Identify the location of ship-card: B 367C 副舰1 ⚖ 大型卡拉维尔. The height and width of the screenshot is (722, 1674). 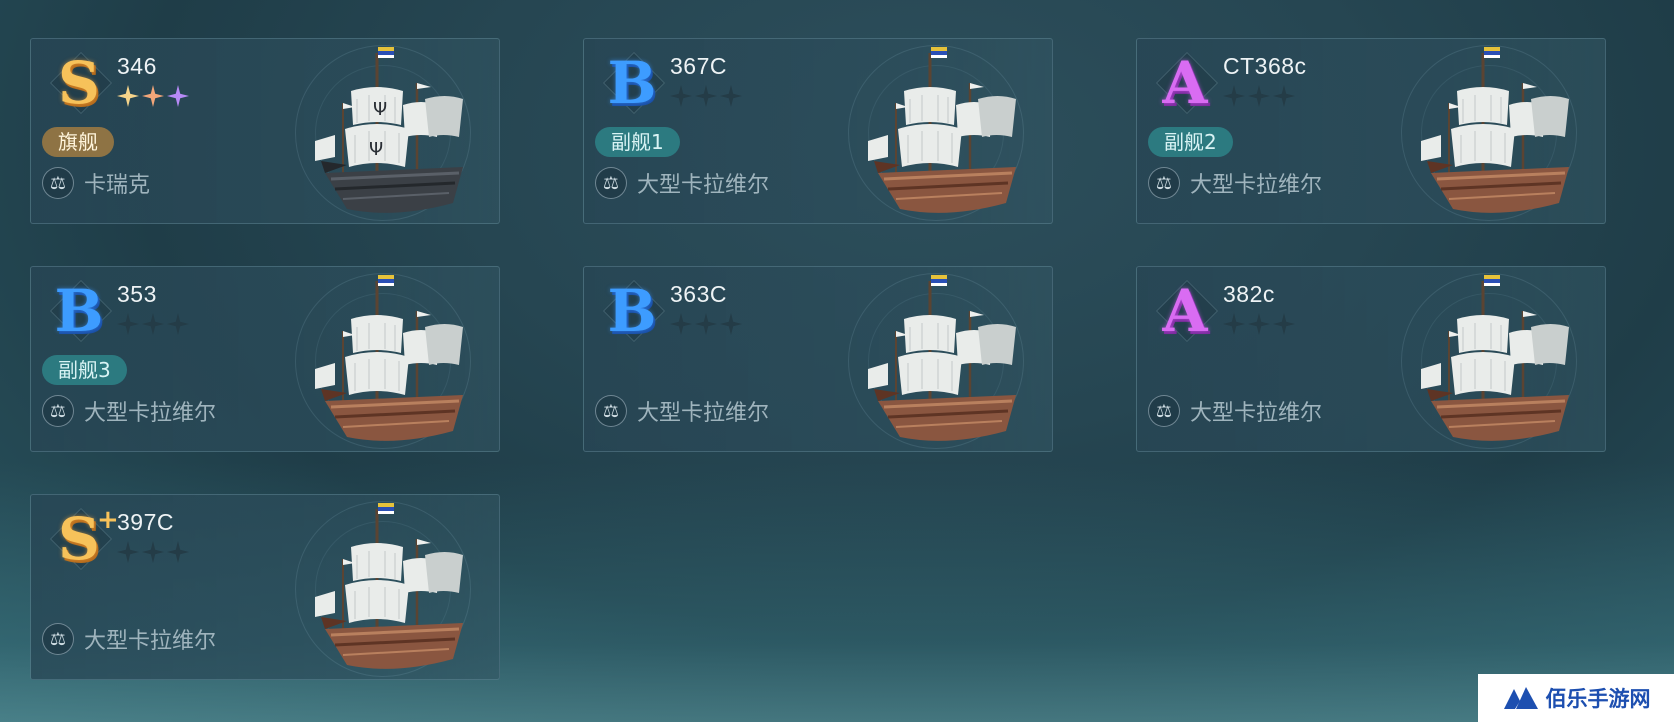
(818, 131).